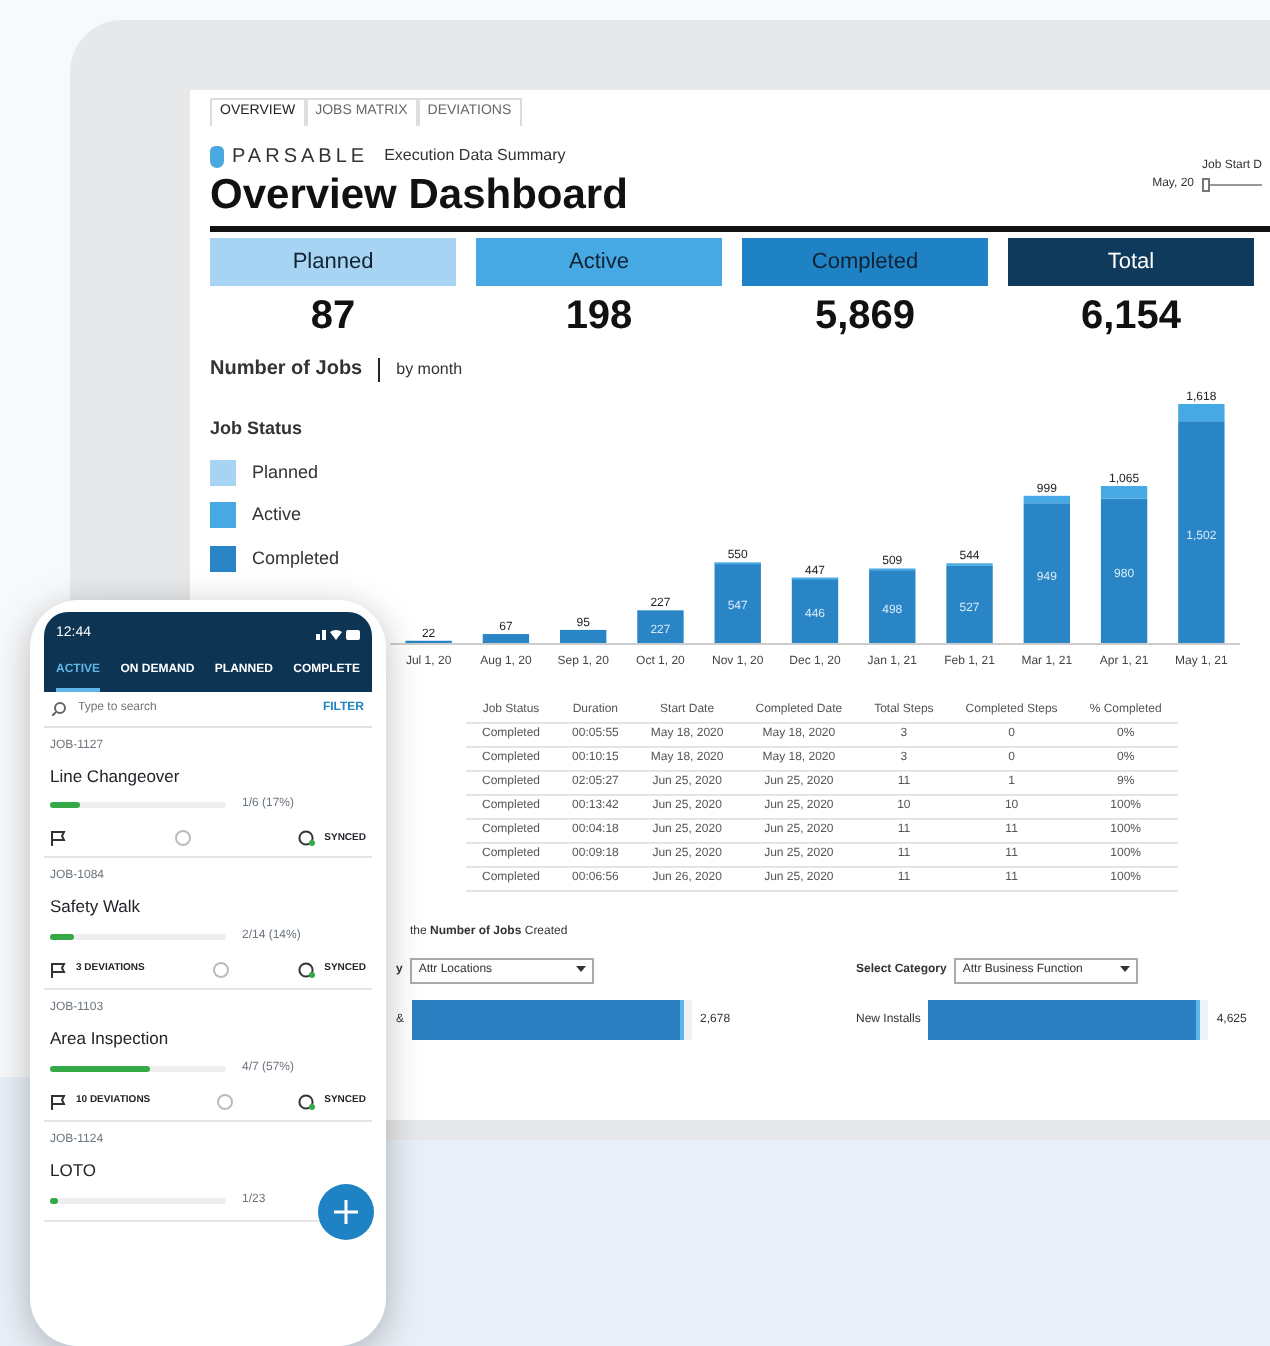 The image size is (1270, 1346). I want to click on kpi-value: 6,154, so click(1131, 317).